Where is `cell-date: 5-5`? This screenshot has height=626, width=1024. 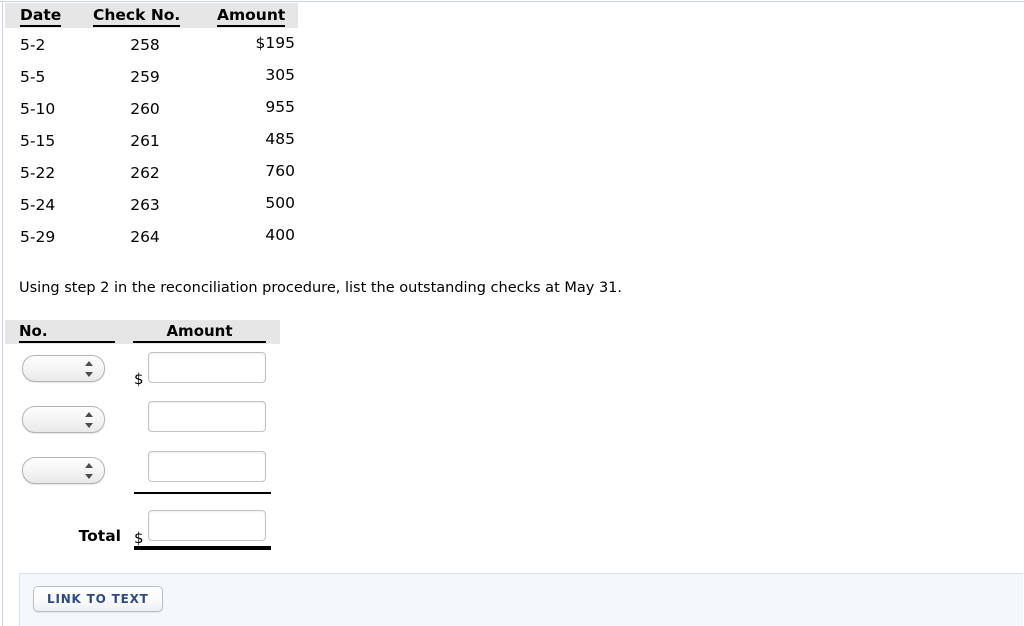 cell-date: 5-5 is located at coordinates (33, 77).